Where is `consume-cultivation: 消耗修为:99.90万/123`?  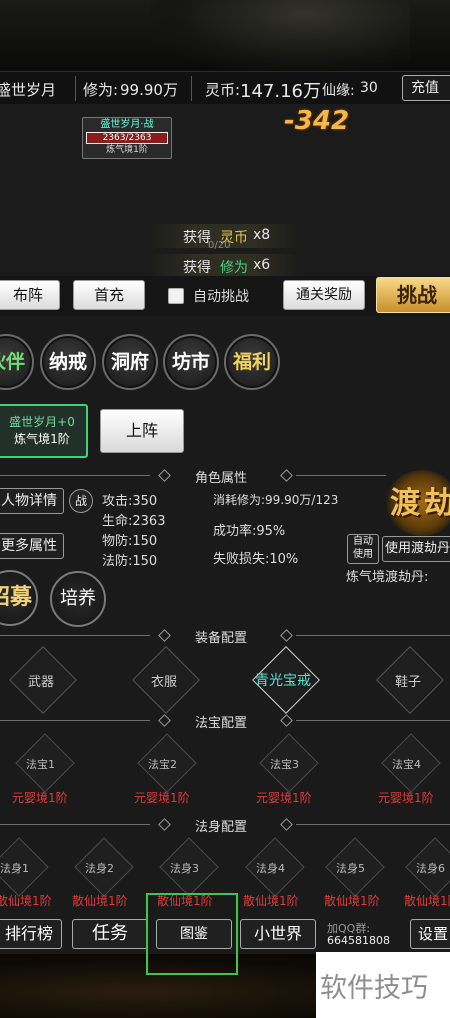 consume-cultivation: 消耗修为:99.90万/123 is located at coordinates (276, 500).